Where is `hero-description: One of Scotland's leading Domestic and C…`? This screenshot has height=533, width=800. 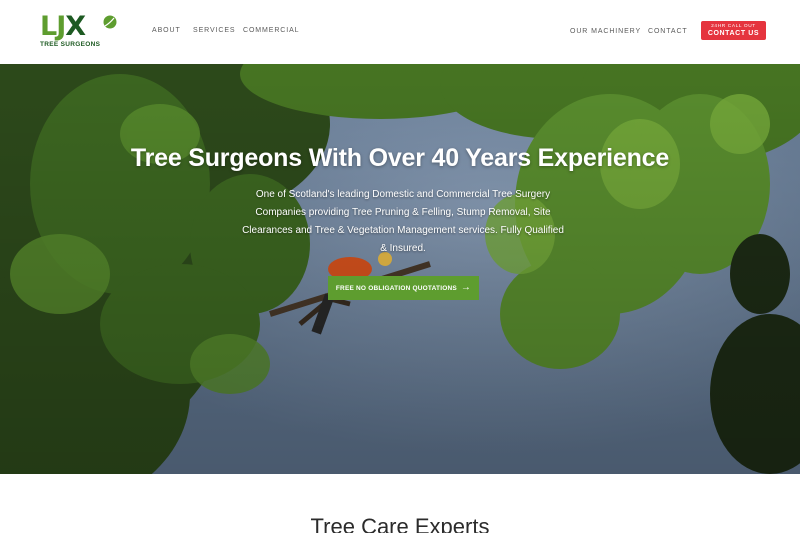 hero-description: One of Scotland's leading Domestic and C… is located at coordinates (403, 222).